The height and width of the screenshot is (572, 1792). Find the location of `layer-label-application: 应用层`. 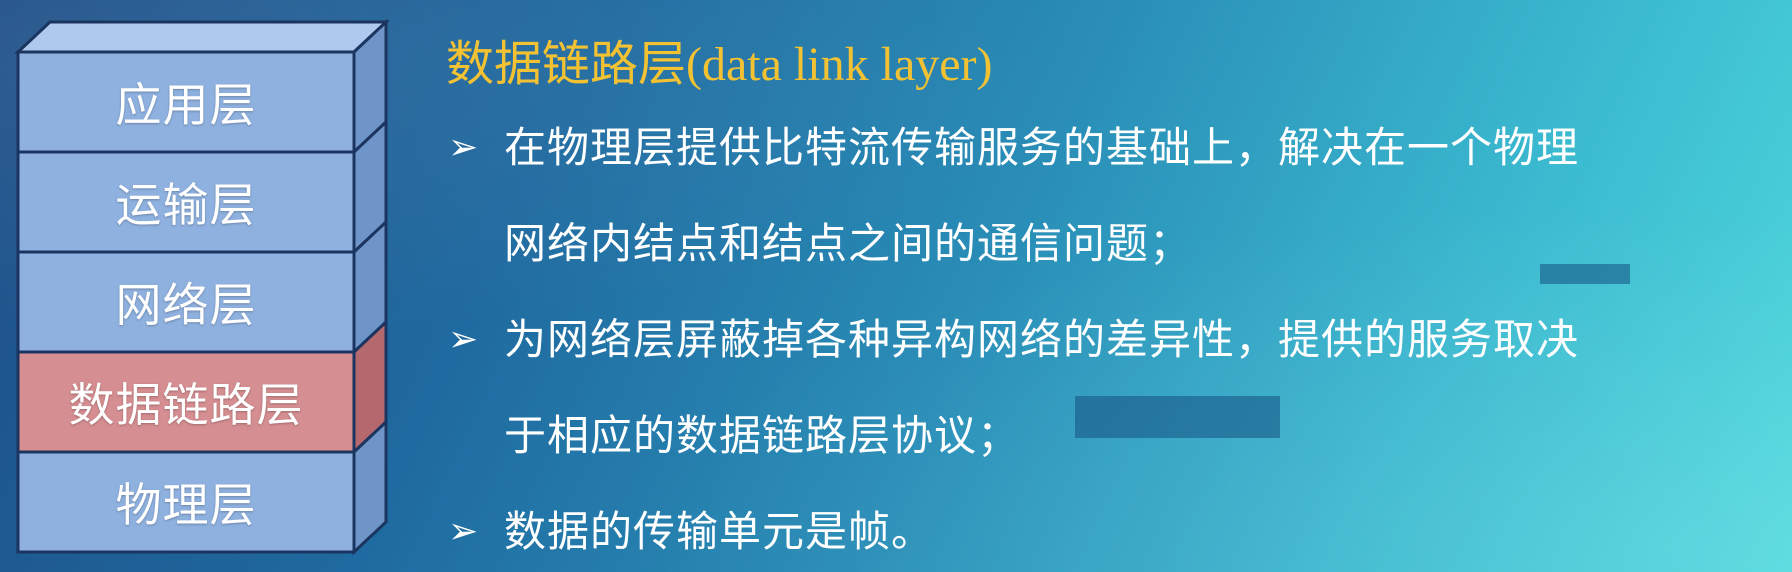

layer-label-application: 应用层 is located at coordinates (186, 105).